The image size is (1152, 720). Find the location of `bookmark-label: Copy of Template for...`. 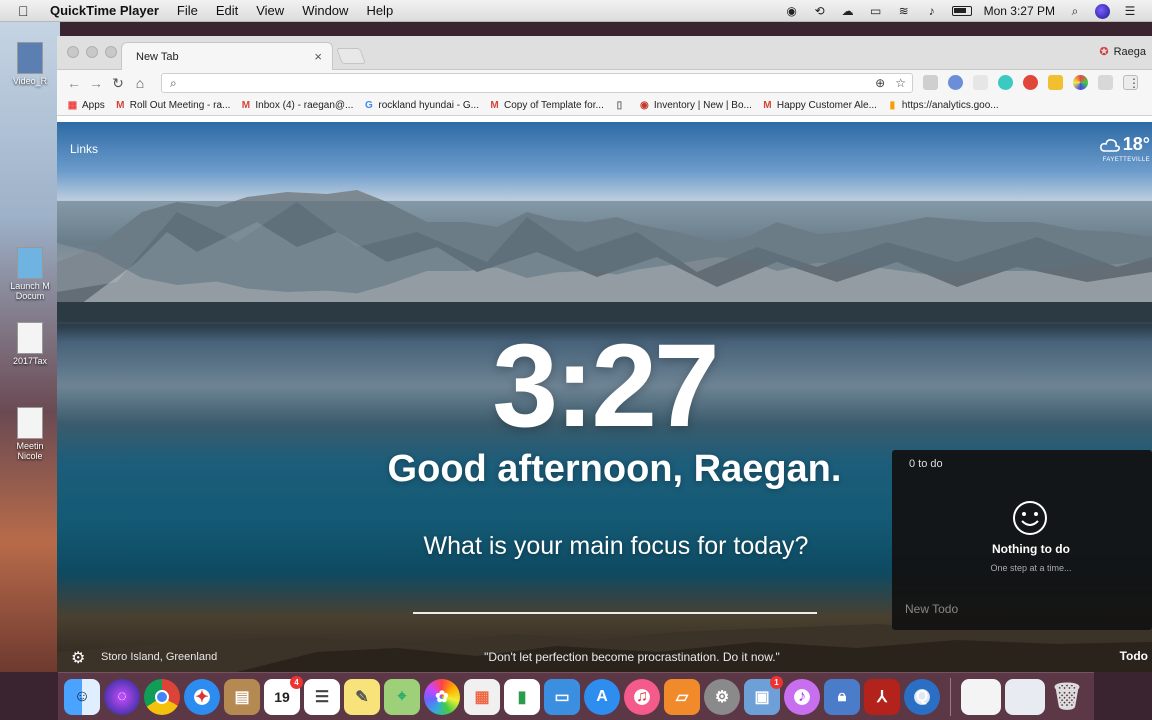

bookmark-label: Copy of Template for... is located at coordinates (553, 105).